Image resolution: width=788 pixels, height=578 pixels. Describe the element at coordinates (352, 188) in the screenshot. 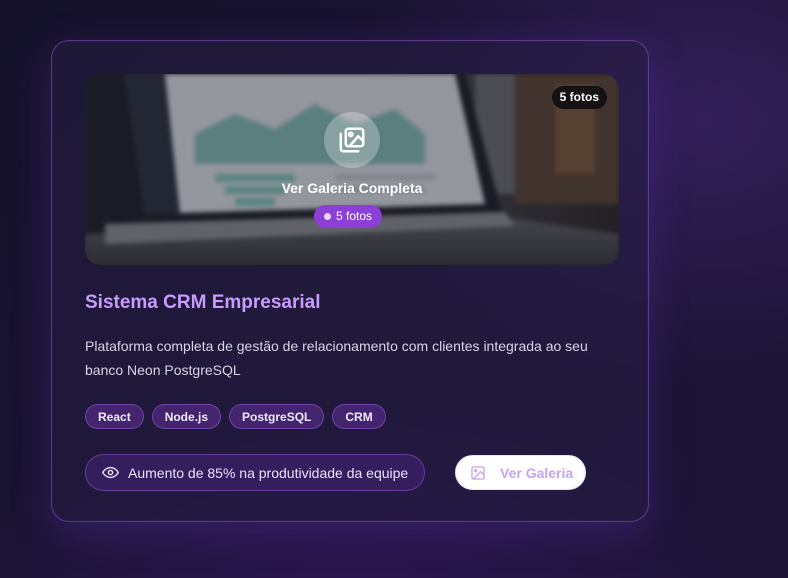

I see `view-full-gallery-label: Ver Galeria Completa` at that location.